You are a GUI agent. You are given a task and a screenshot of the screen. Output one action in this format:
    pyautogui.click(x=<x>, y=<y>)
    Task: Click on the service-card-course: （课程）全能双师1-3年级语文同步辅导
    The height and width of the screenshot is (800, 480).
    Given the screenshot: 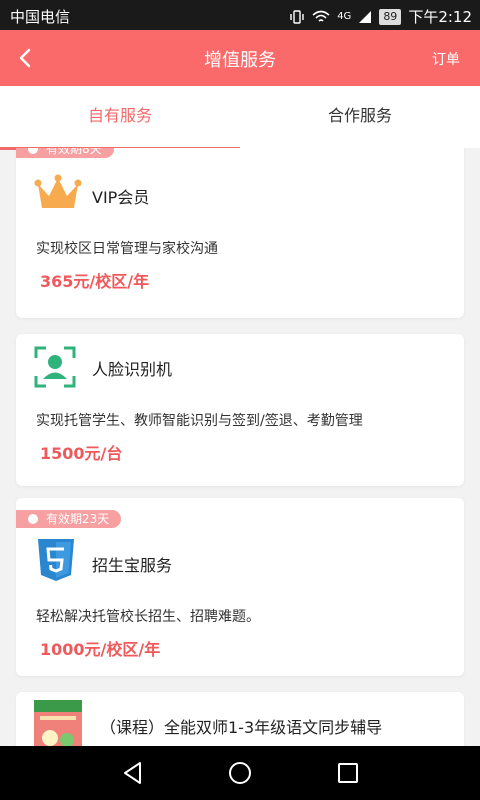 What is the action you would take?
    pyautogui.click(x=240, y=719)
    